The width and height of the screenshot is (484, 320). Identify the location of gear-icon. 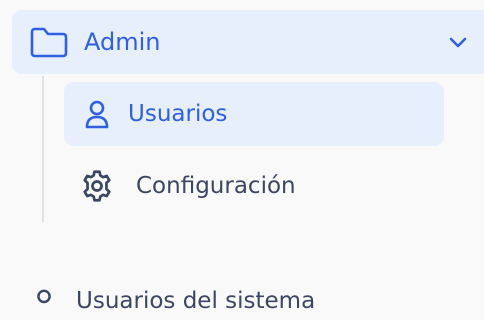
(97, 186).